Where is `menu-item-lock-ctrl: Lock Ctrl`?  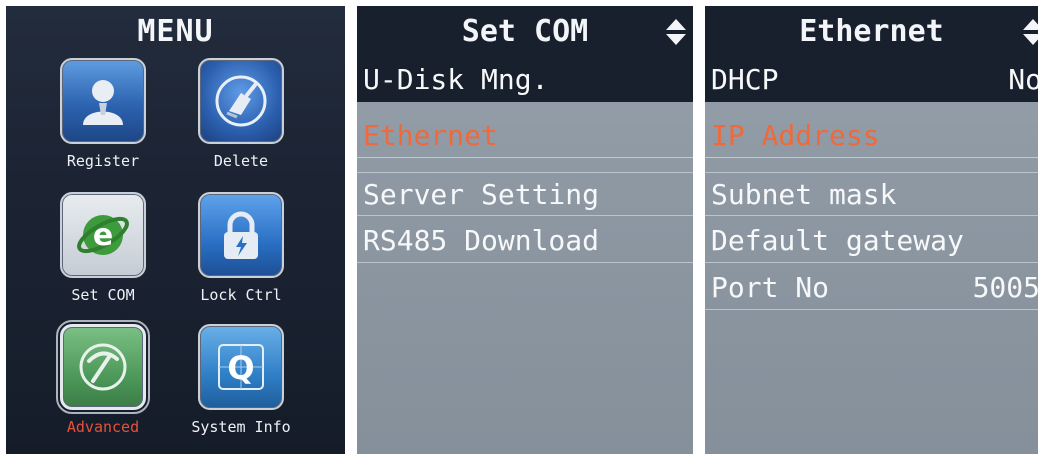 menu-item-lock-ctrl: Lock Ctrl is located at coordinates (241, 248).